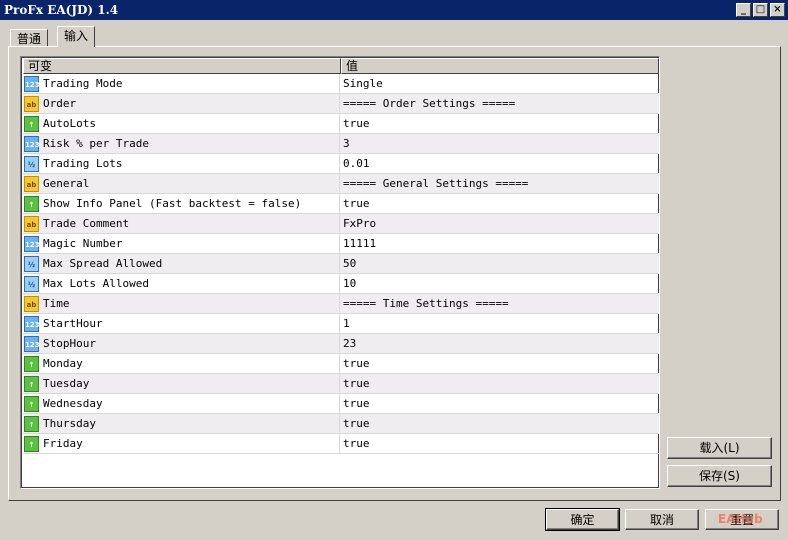 The width and height of the screenshot is (788, 540). What do you see at coordinates (83, 83) in the screenshot?
I see `variable-name: Trading Mode` at bounding box center [83, 83].